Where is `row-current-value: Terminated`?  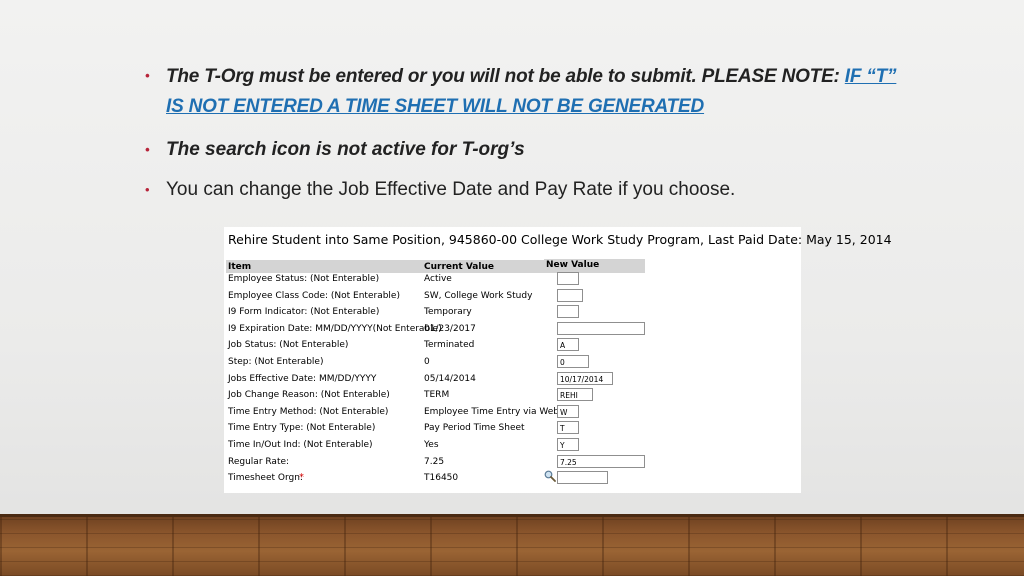
row-current-value: Terminated is located at coordinates (449, 345).